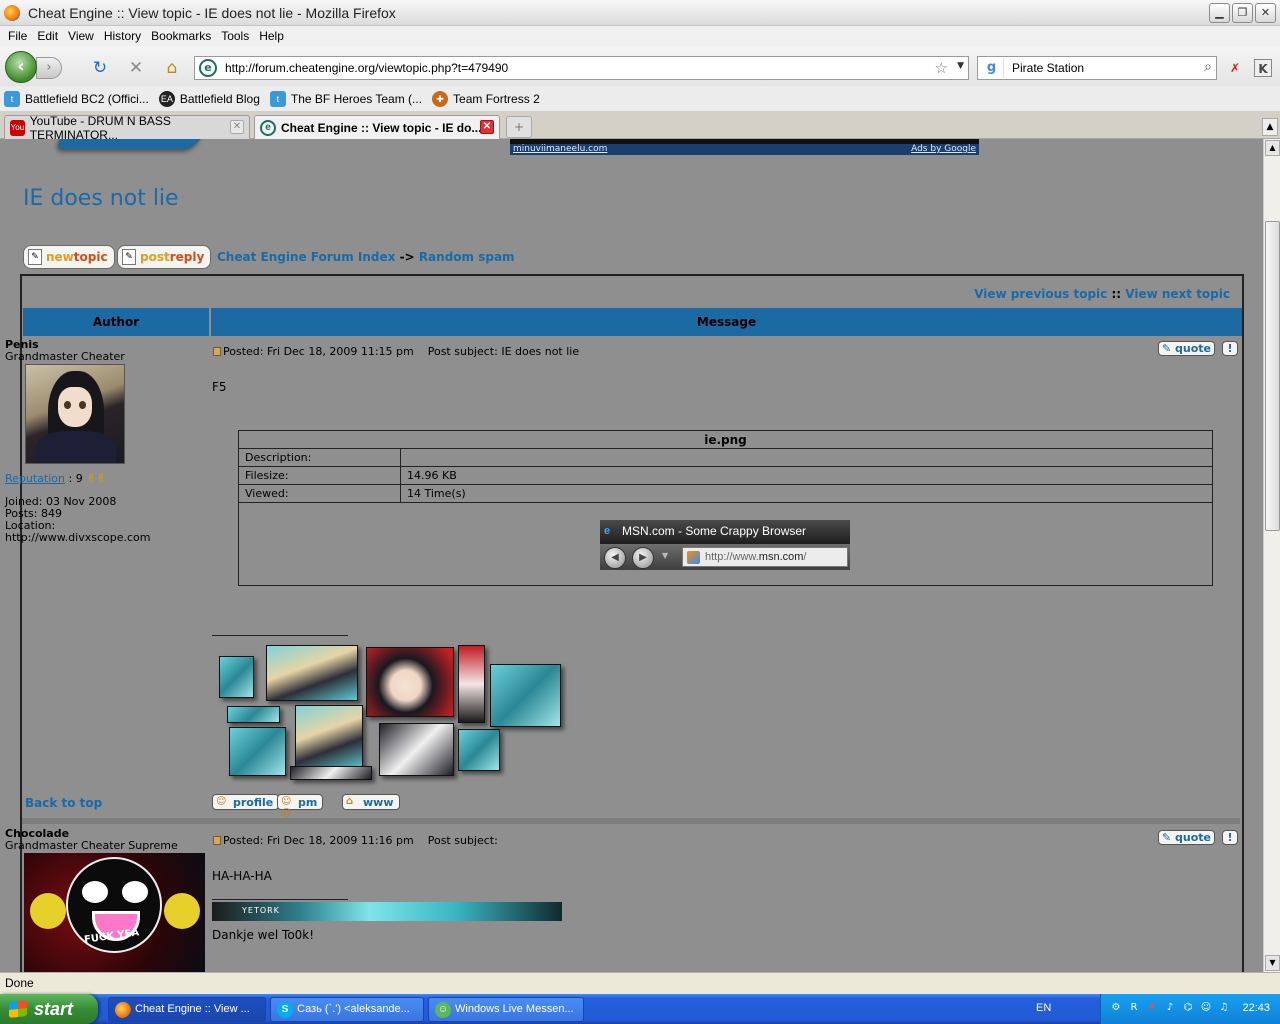  Describe the element at coordinates (100, 68) in the screenshot. I see `reload-icon: ↻` at that location.